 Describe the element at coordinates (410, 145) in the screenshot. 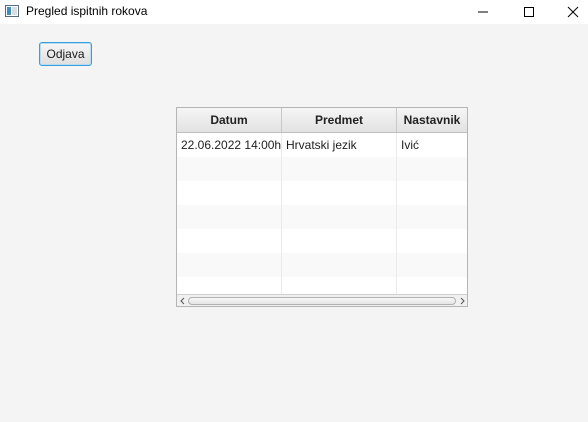

I see `cell-nastavnik: Ivić` at that location.